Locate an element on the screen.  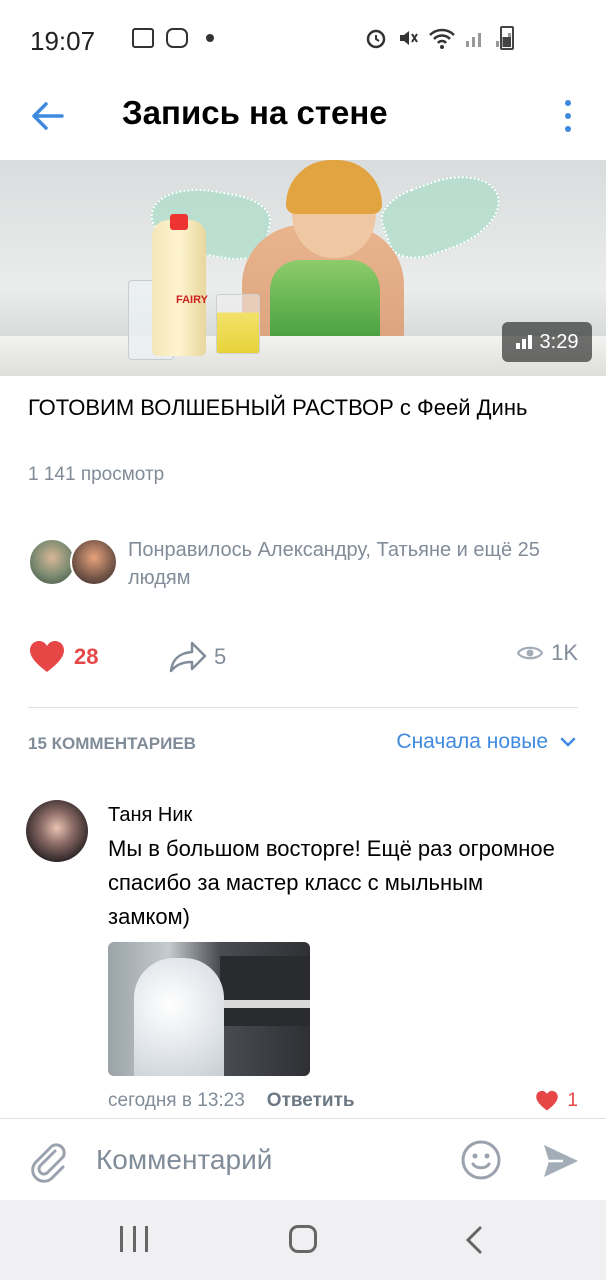
like-button: 28 is located at coordinates (63, 657).